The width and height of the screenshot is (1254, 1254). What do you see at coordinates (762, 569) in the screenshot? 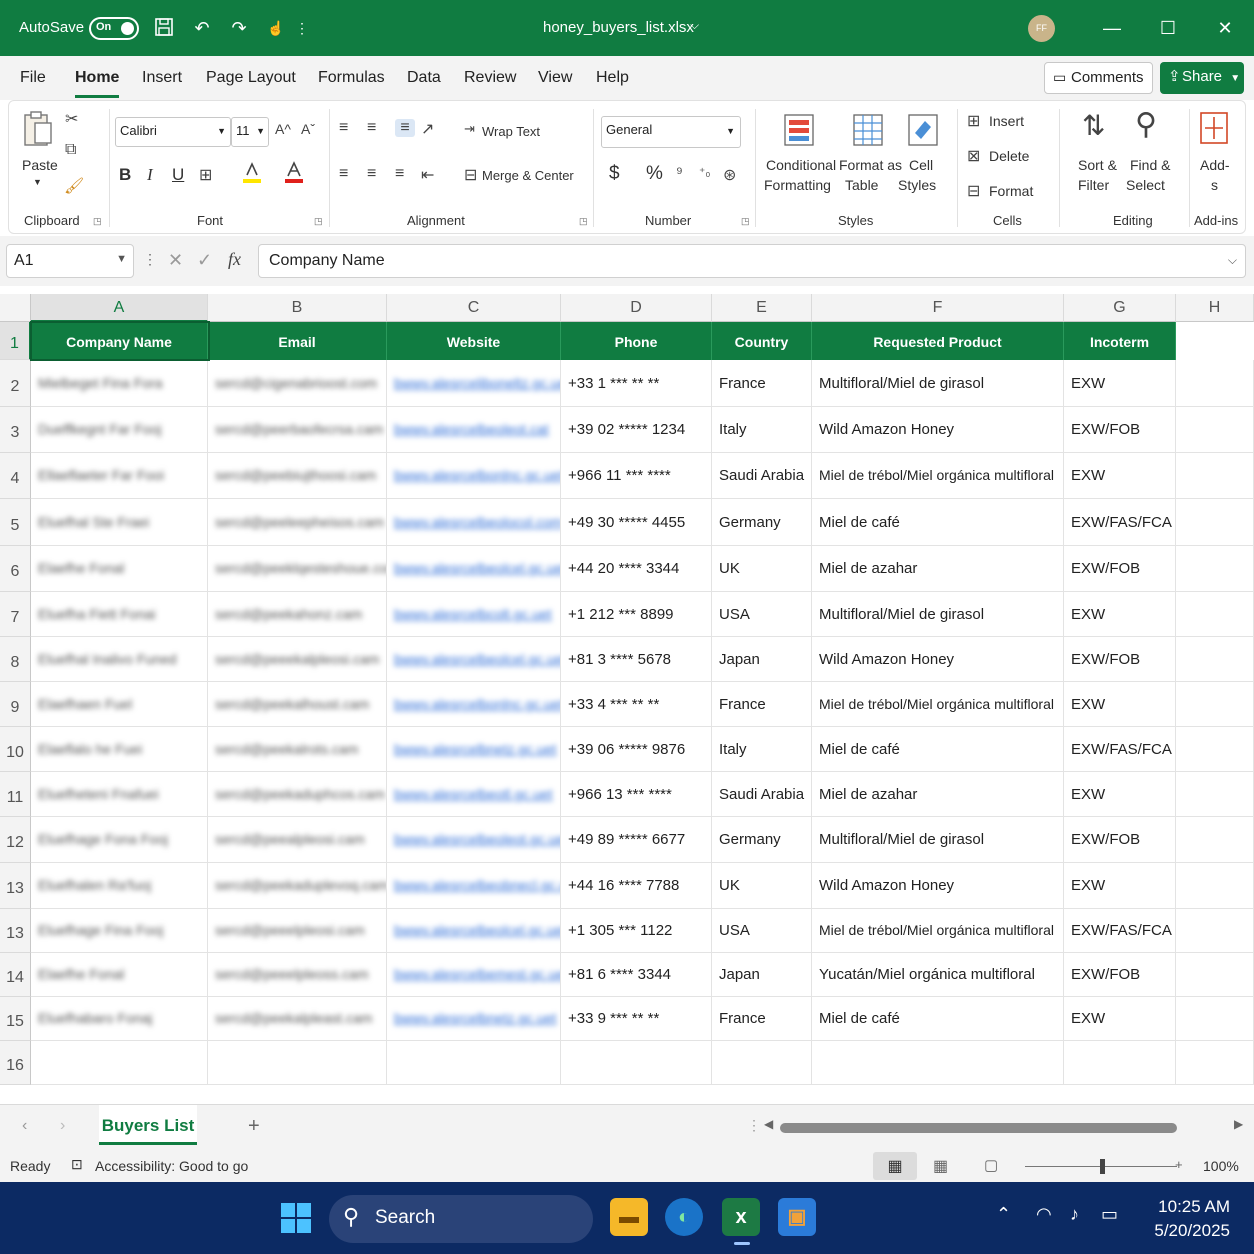
I see `cell-country: UK` at bounding box center [762, 569].